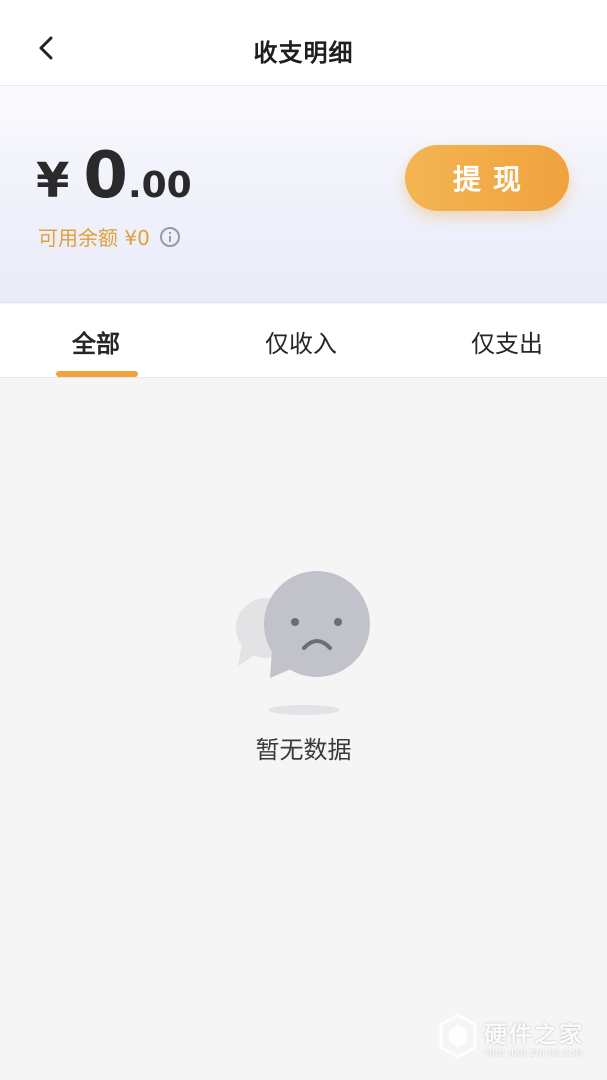  Describe the element at coordinates (96, 341) in the screenshot. I see `tab-all: 全部` at that location.